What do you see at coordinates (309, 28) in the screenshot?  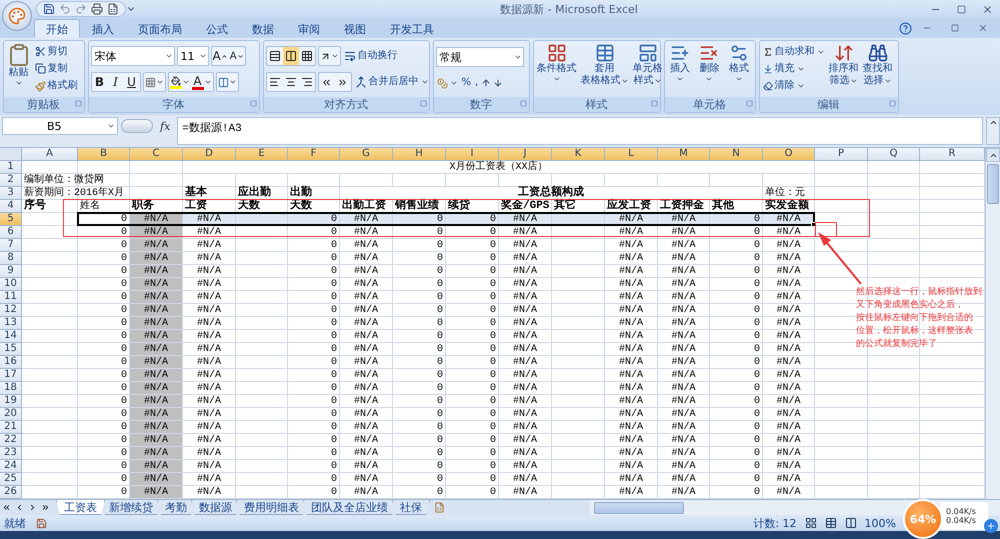 I see `ribbon-tab: 审阅` at bounding box center [309, 28].